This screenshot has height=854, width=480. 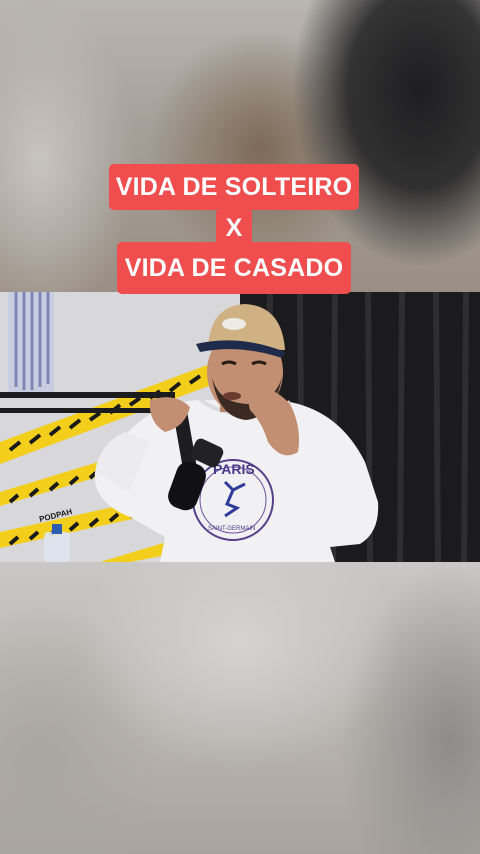 What do you see at coordinates (234, 268) in the screenshot?
I see `caption-line-2: VIDA DE CASADO` at bounding box center [234, 268].